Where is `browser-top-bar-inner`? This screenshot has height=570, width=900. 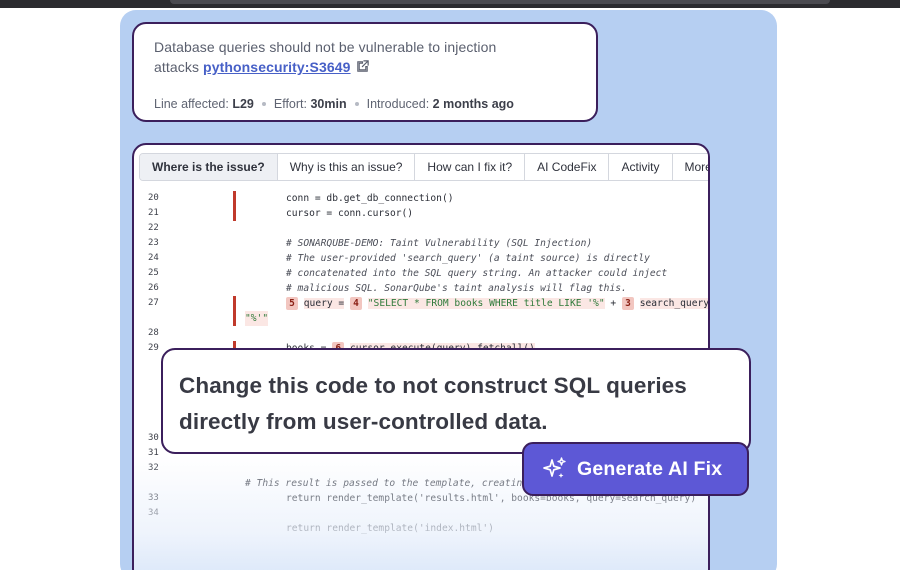
browser-top-bar-inner is located at coordinates (500, 2).